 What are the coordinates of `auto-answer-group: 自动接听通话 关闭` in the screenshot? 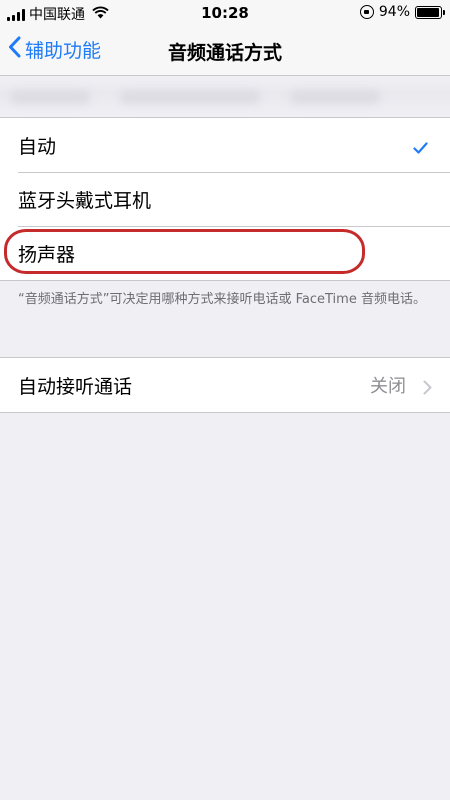 It's located at (225, 385).